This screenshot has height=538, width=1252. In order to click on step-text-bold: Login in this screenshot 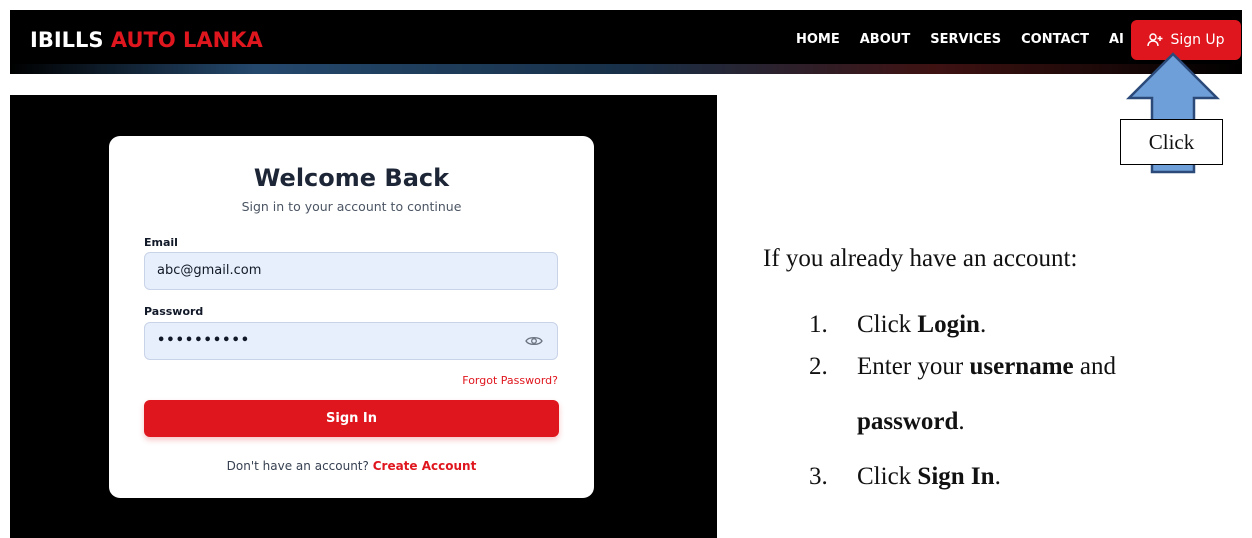, I will do `click(948, 324)`.